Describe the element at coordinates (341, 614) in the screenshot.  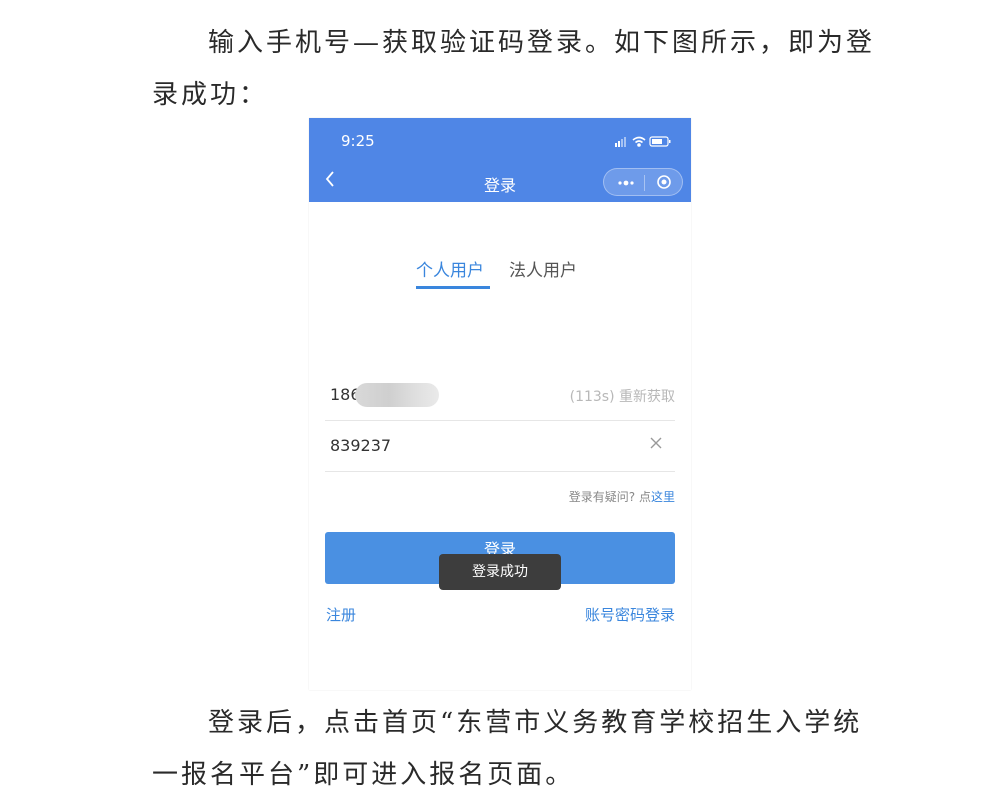
I see `register-link: 注册` at that location.